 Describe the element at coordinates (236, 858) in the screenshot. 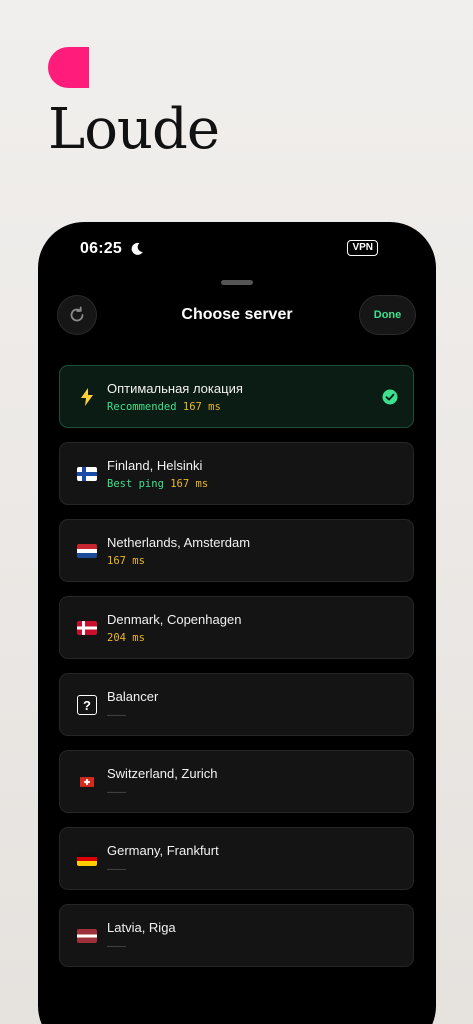

I see `server-item-germany: Germany, Frankfurt ———` at that location.